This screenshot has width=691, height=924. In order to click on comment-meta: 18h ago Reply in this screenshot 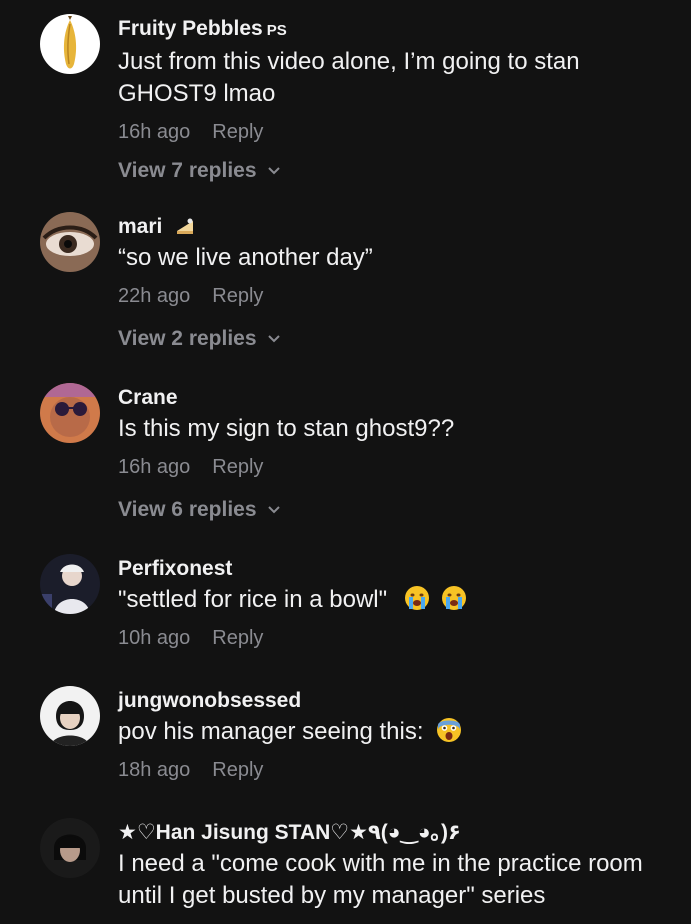, I will do `click(394, 770)`.